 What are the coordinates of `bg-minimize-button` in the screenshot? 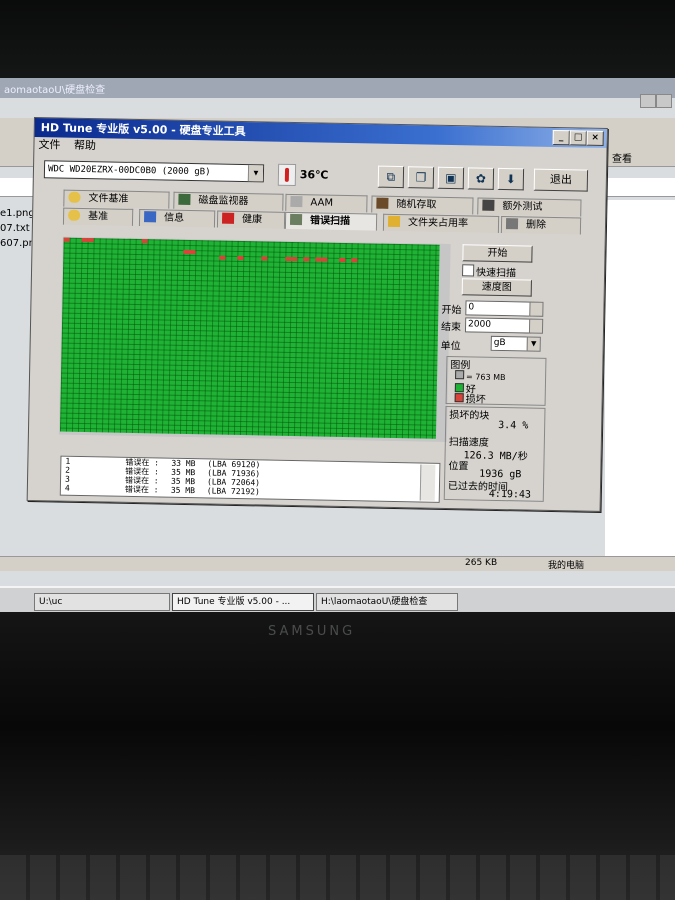 It's located at (648, 101).